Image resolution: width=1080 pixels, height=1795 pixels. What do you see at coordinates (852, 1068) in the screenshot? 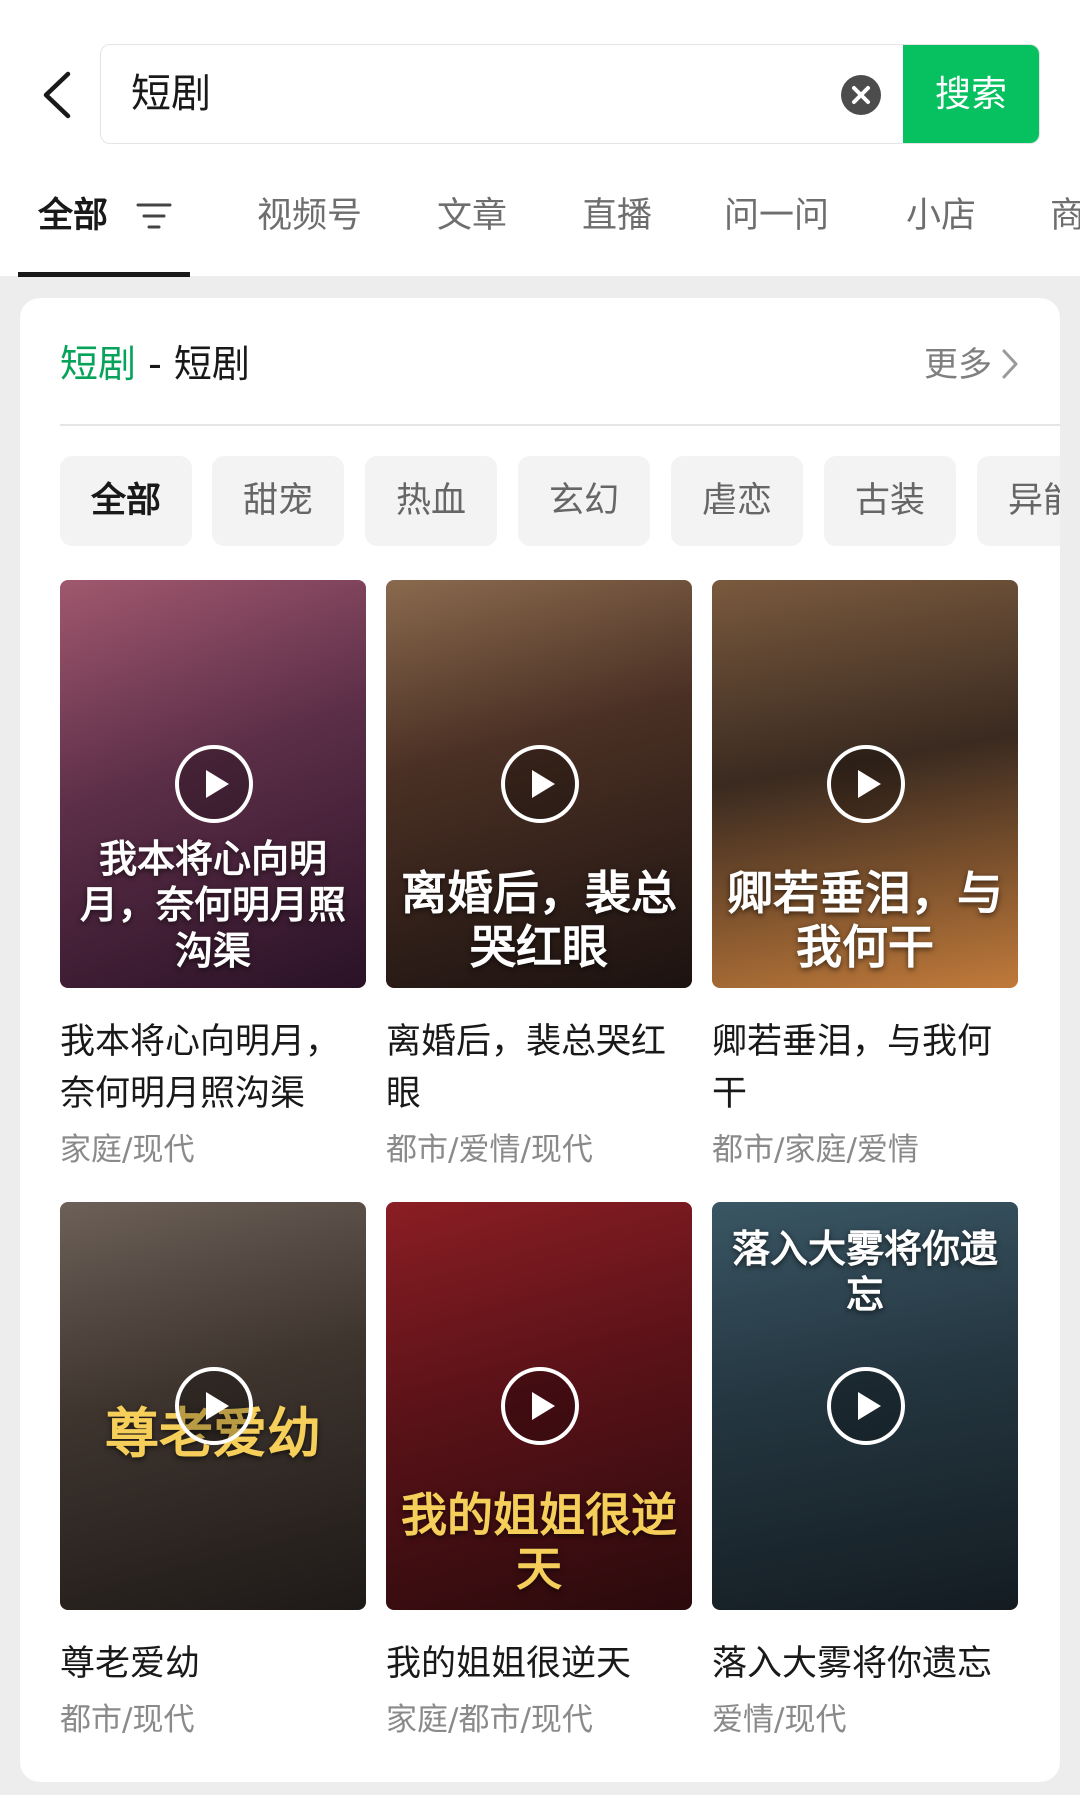
I see `drama-title: 卿若垂泪，与我何干` at bounding box center [852, 1068].